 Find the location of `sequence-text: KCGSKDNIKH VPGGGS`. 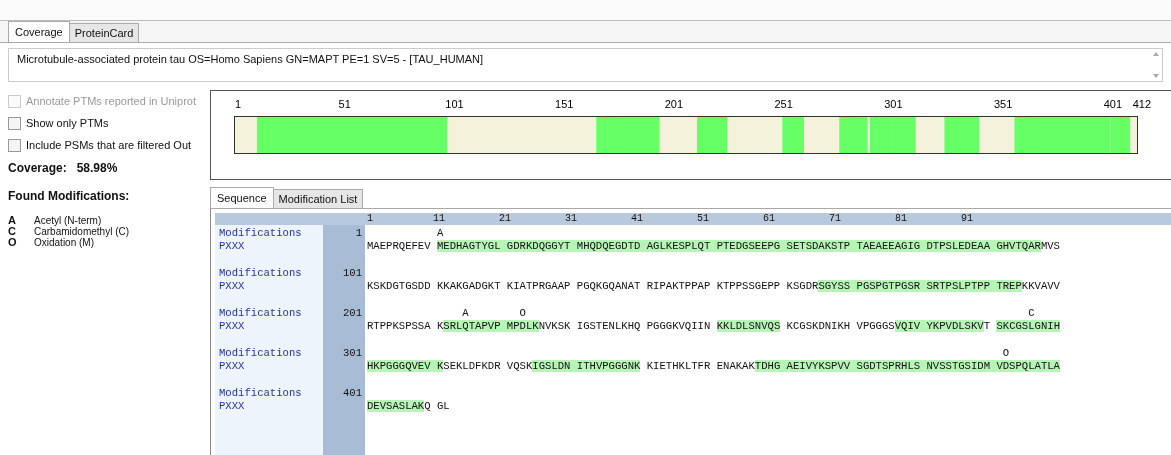

sequence-text: KCGSKDNIKH VPGGGS is located at coordinates (840, 326).